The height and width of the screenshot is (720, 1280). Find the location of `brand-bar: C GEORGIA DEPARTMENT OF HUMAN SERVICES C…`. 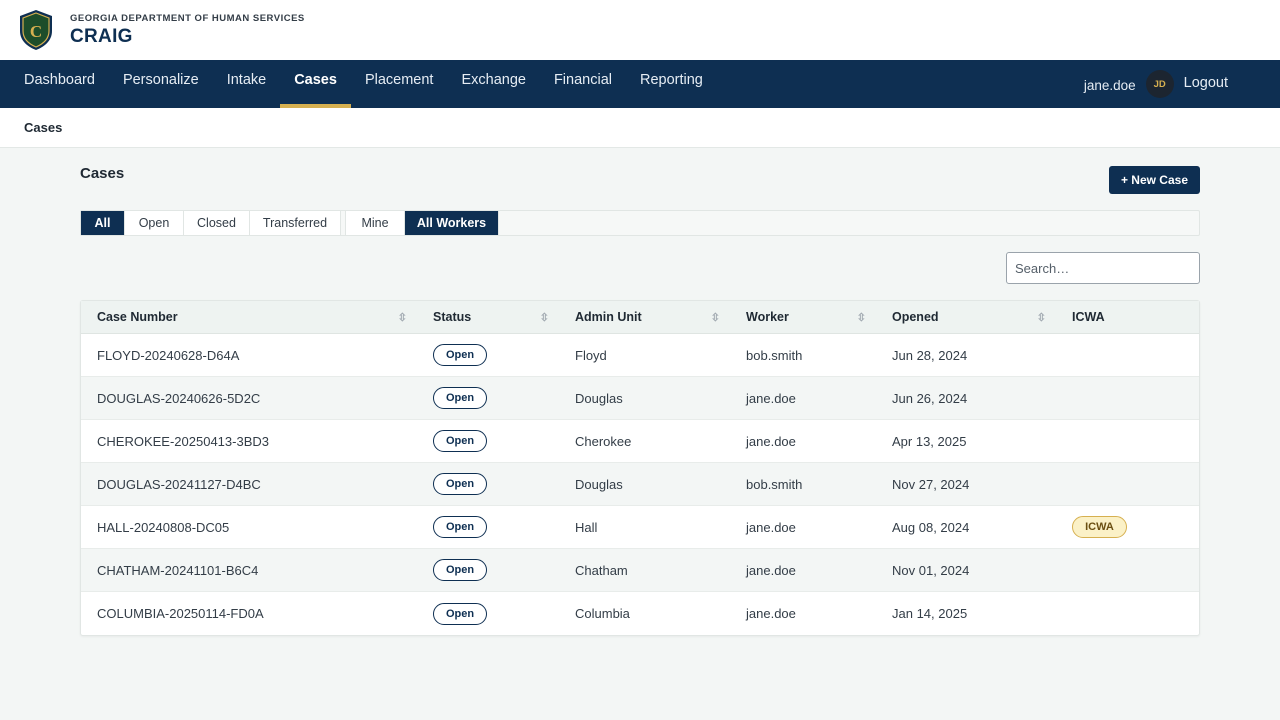

brand-bar: C GEORGIA DEPARTMENT OF HUMAN SERVICES C… is located at coordinates (640, 30).